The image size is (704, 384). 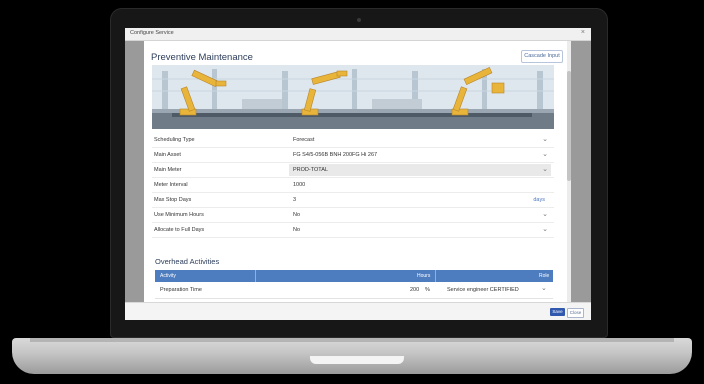 I want to click on dialog-footer: Save Close, so click(x=358, y=311).